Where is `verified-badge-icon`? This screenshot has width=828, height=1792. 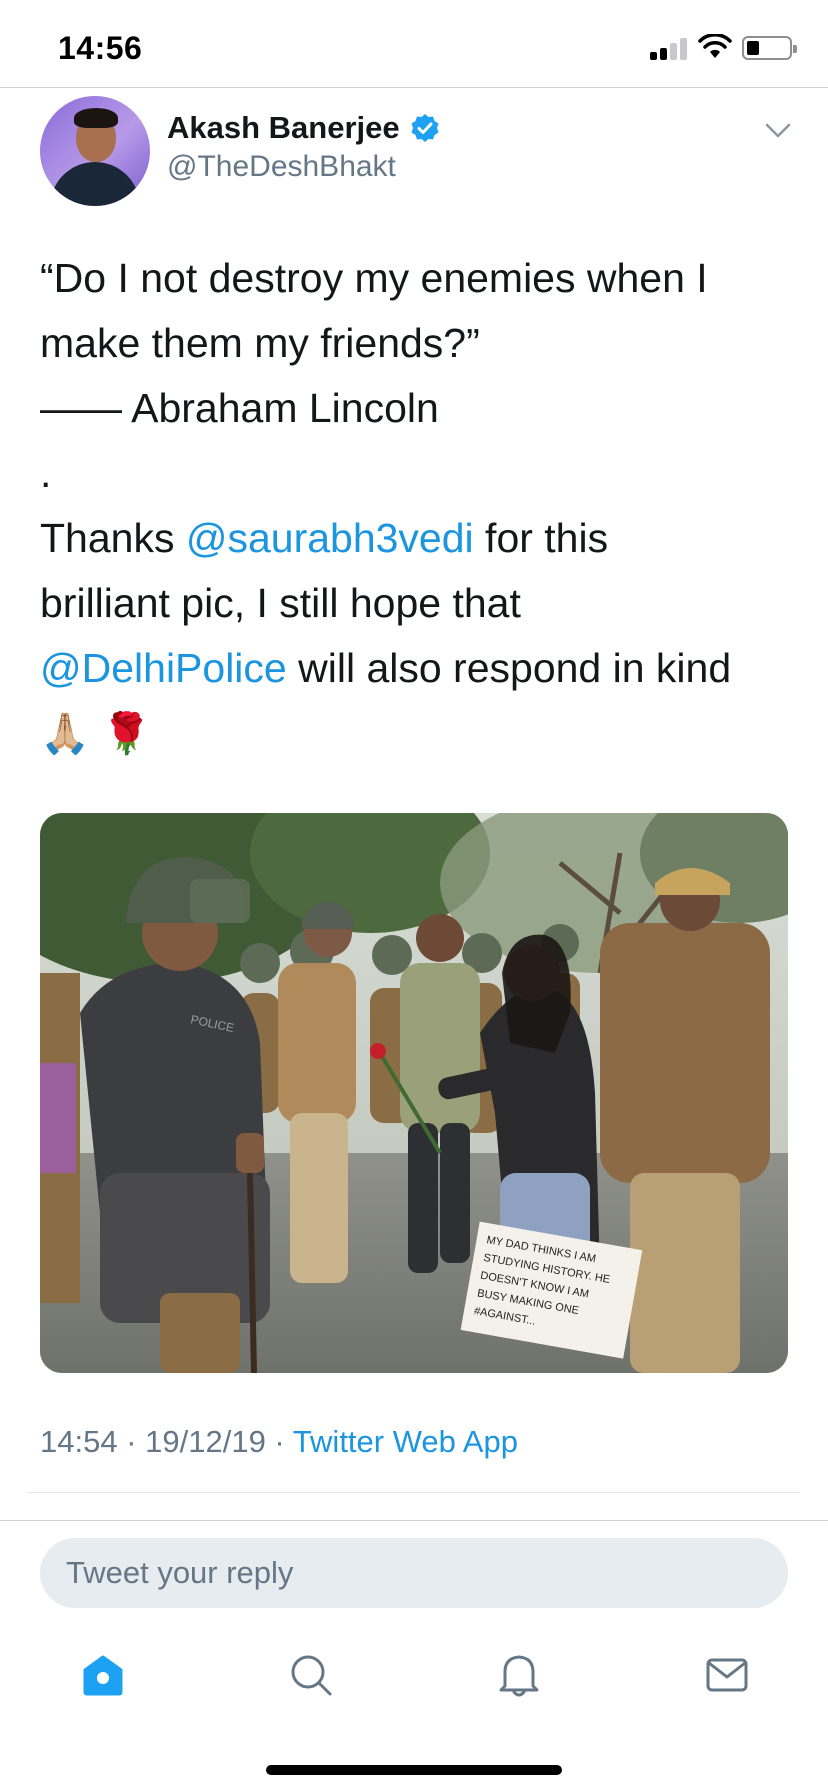
verified-badge-icon is located at coordinates (425, 128).